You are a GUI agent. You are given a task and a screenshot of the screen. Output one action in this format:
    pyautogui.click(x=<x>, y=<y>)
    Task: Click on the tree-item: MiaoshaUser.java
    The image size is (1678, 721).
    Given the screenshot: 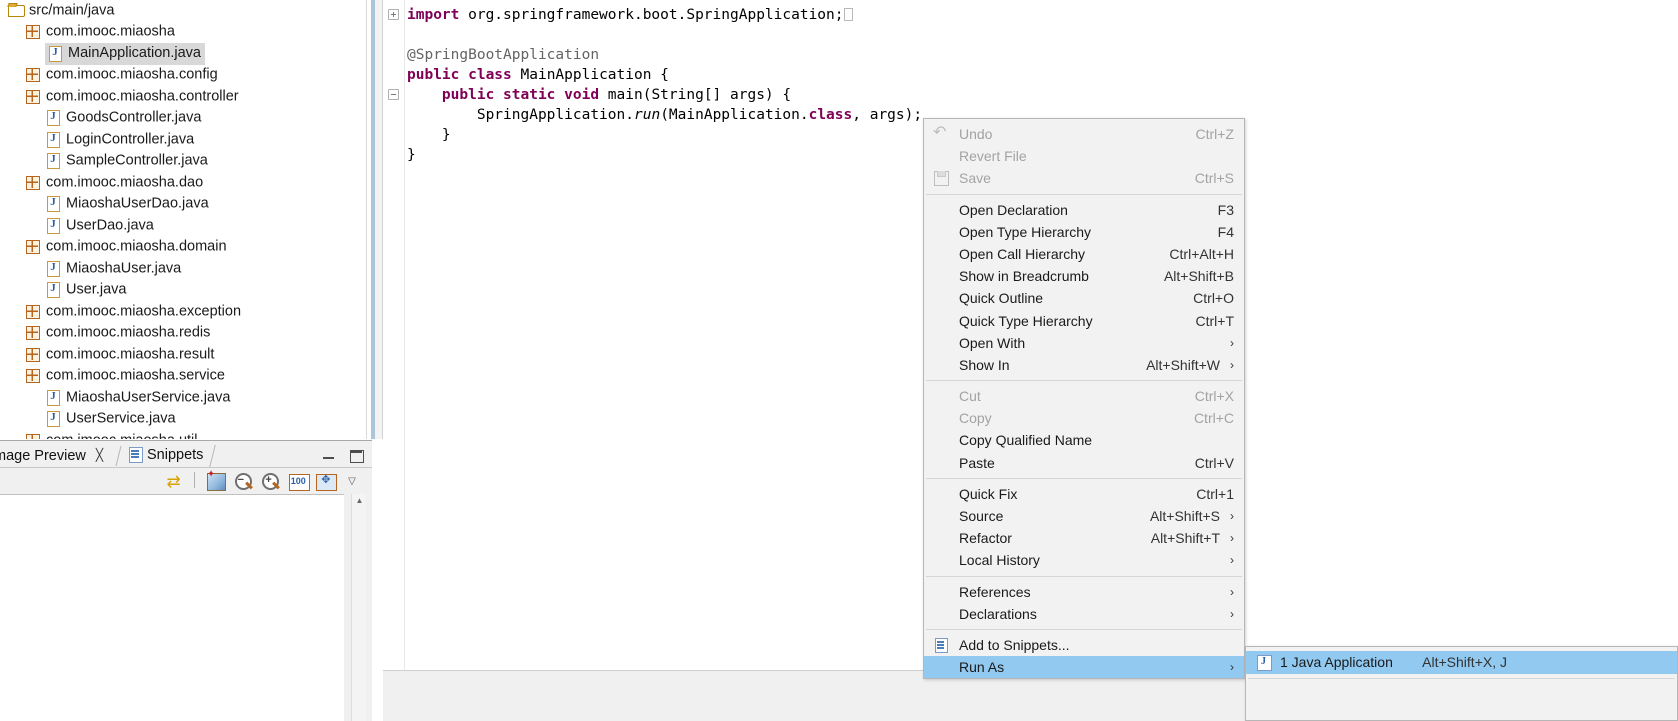 What is the action you would take?
    pyautogui.click(x=182, y=269)
    